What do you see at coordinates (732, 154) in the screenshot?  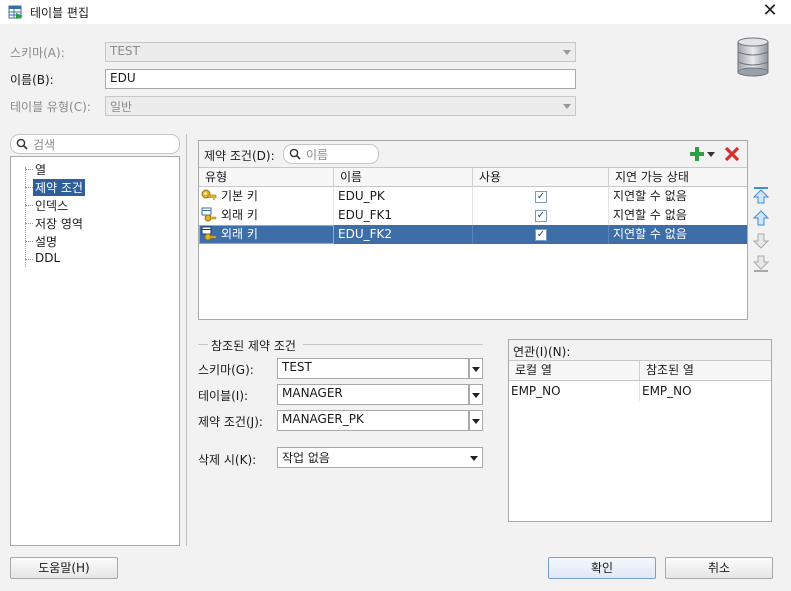 I see `delete-x-icon` at bounding box center [732, 154].